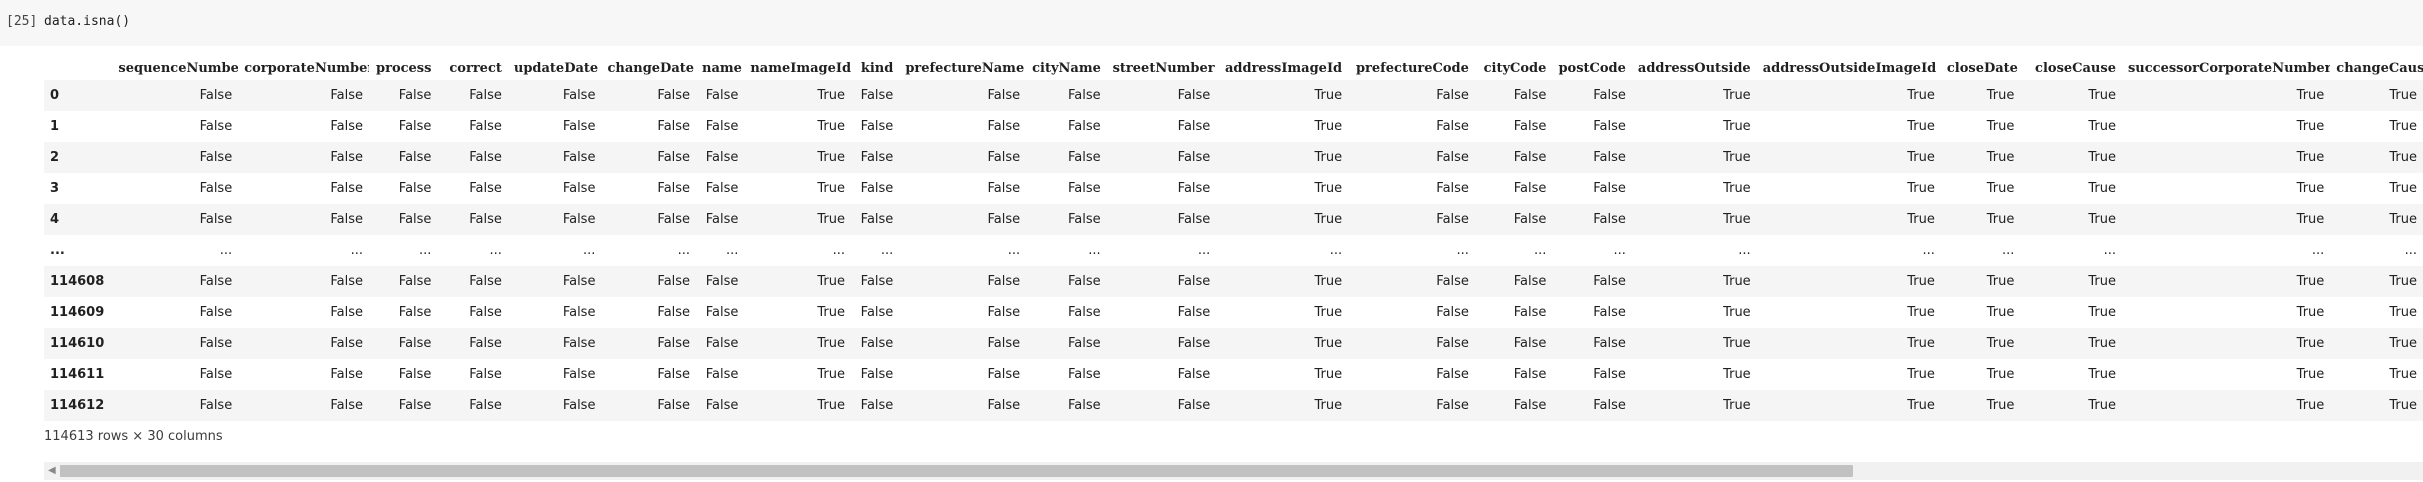  Describe the element at coordinates (801, 68) in the screenshot. I see `column-header: nameImageId` at that location.